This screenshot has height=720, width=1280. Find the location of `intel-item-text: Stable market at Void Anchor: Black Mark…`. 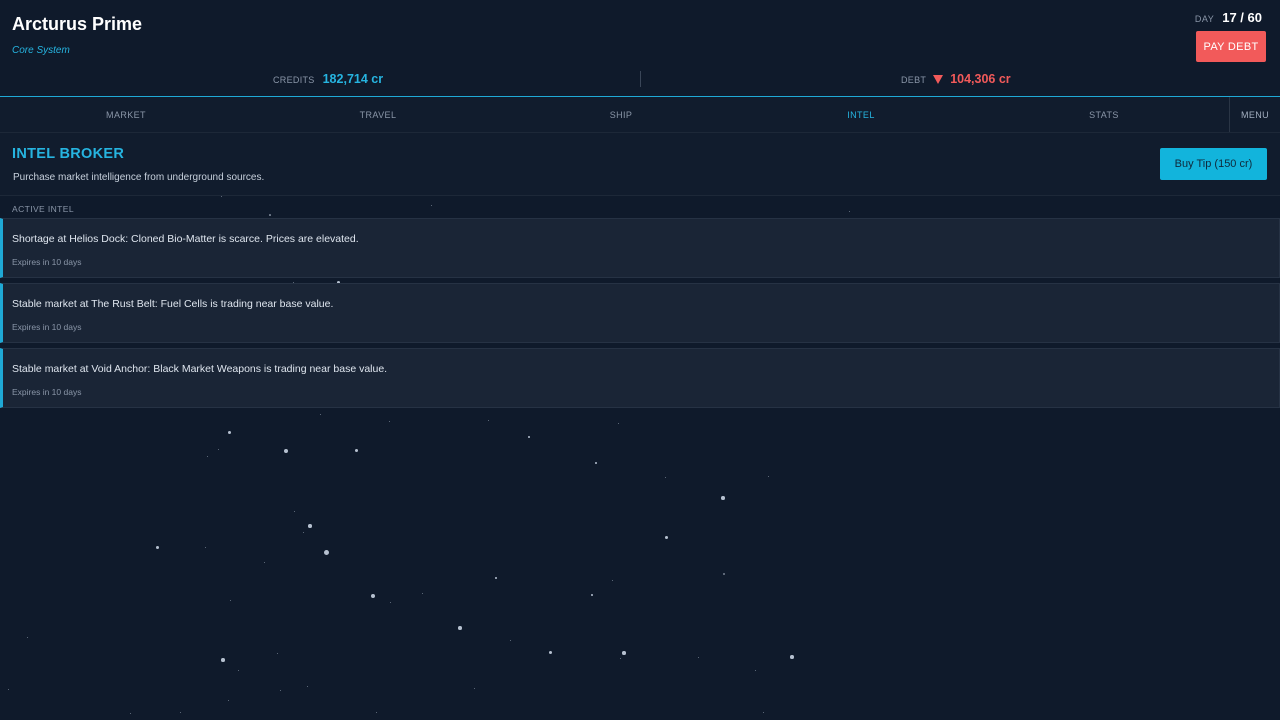

intel-item-text: Stable market at Void Anchor: Black Mark… is located at coordinates (200, 369).